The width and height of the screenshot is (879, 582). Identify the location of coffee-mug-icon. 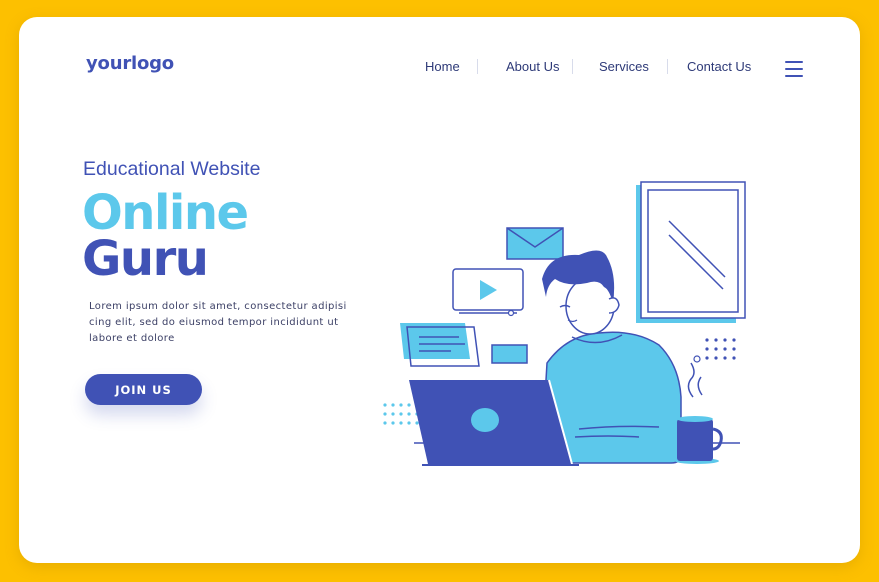
(699, 409).